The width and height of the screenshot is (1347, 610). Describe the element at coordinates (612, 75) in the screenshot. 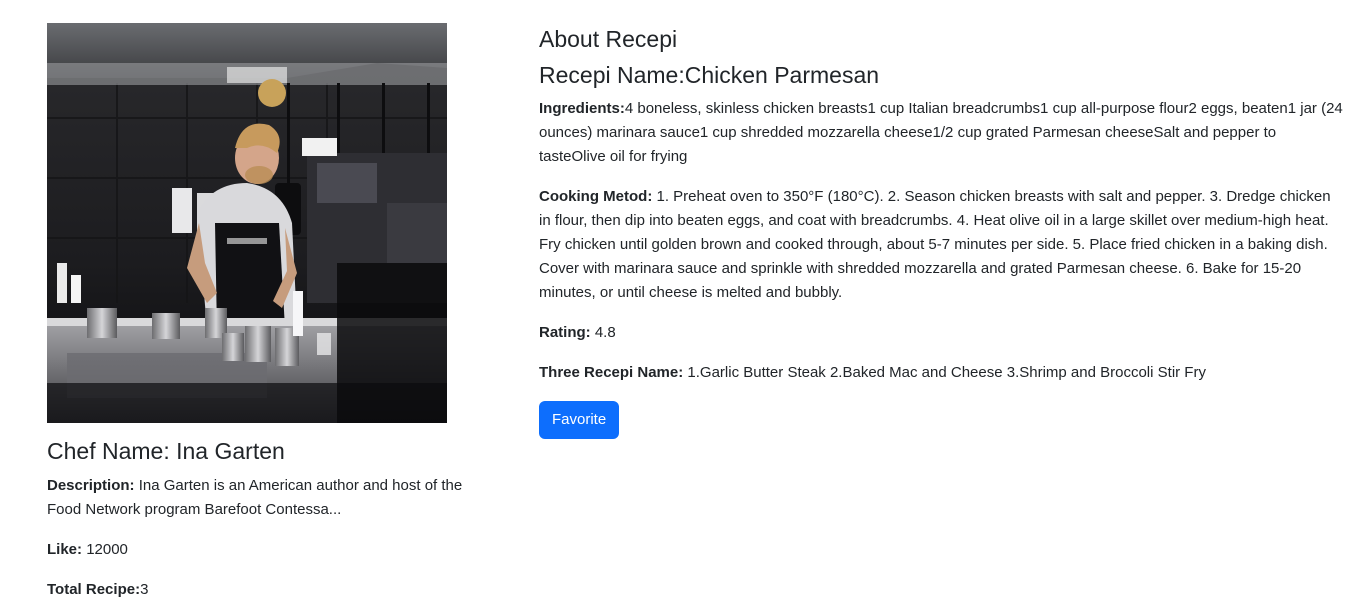

I see `recipe-name-label: Recepi Name:` at that location.